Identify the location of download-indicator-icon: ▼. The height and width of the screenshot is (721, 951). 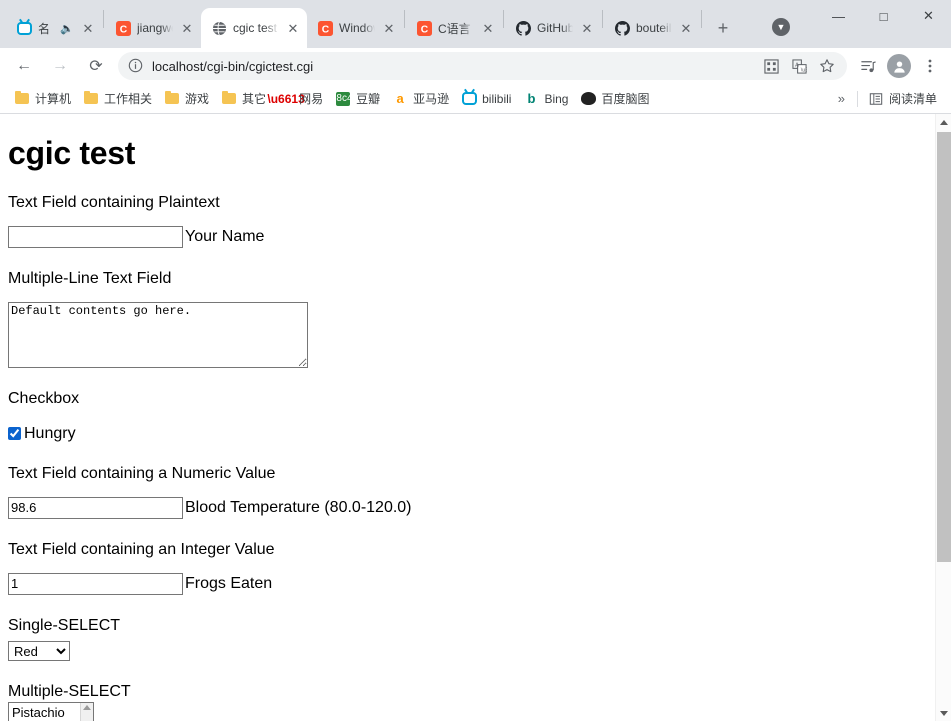
(781, 27).